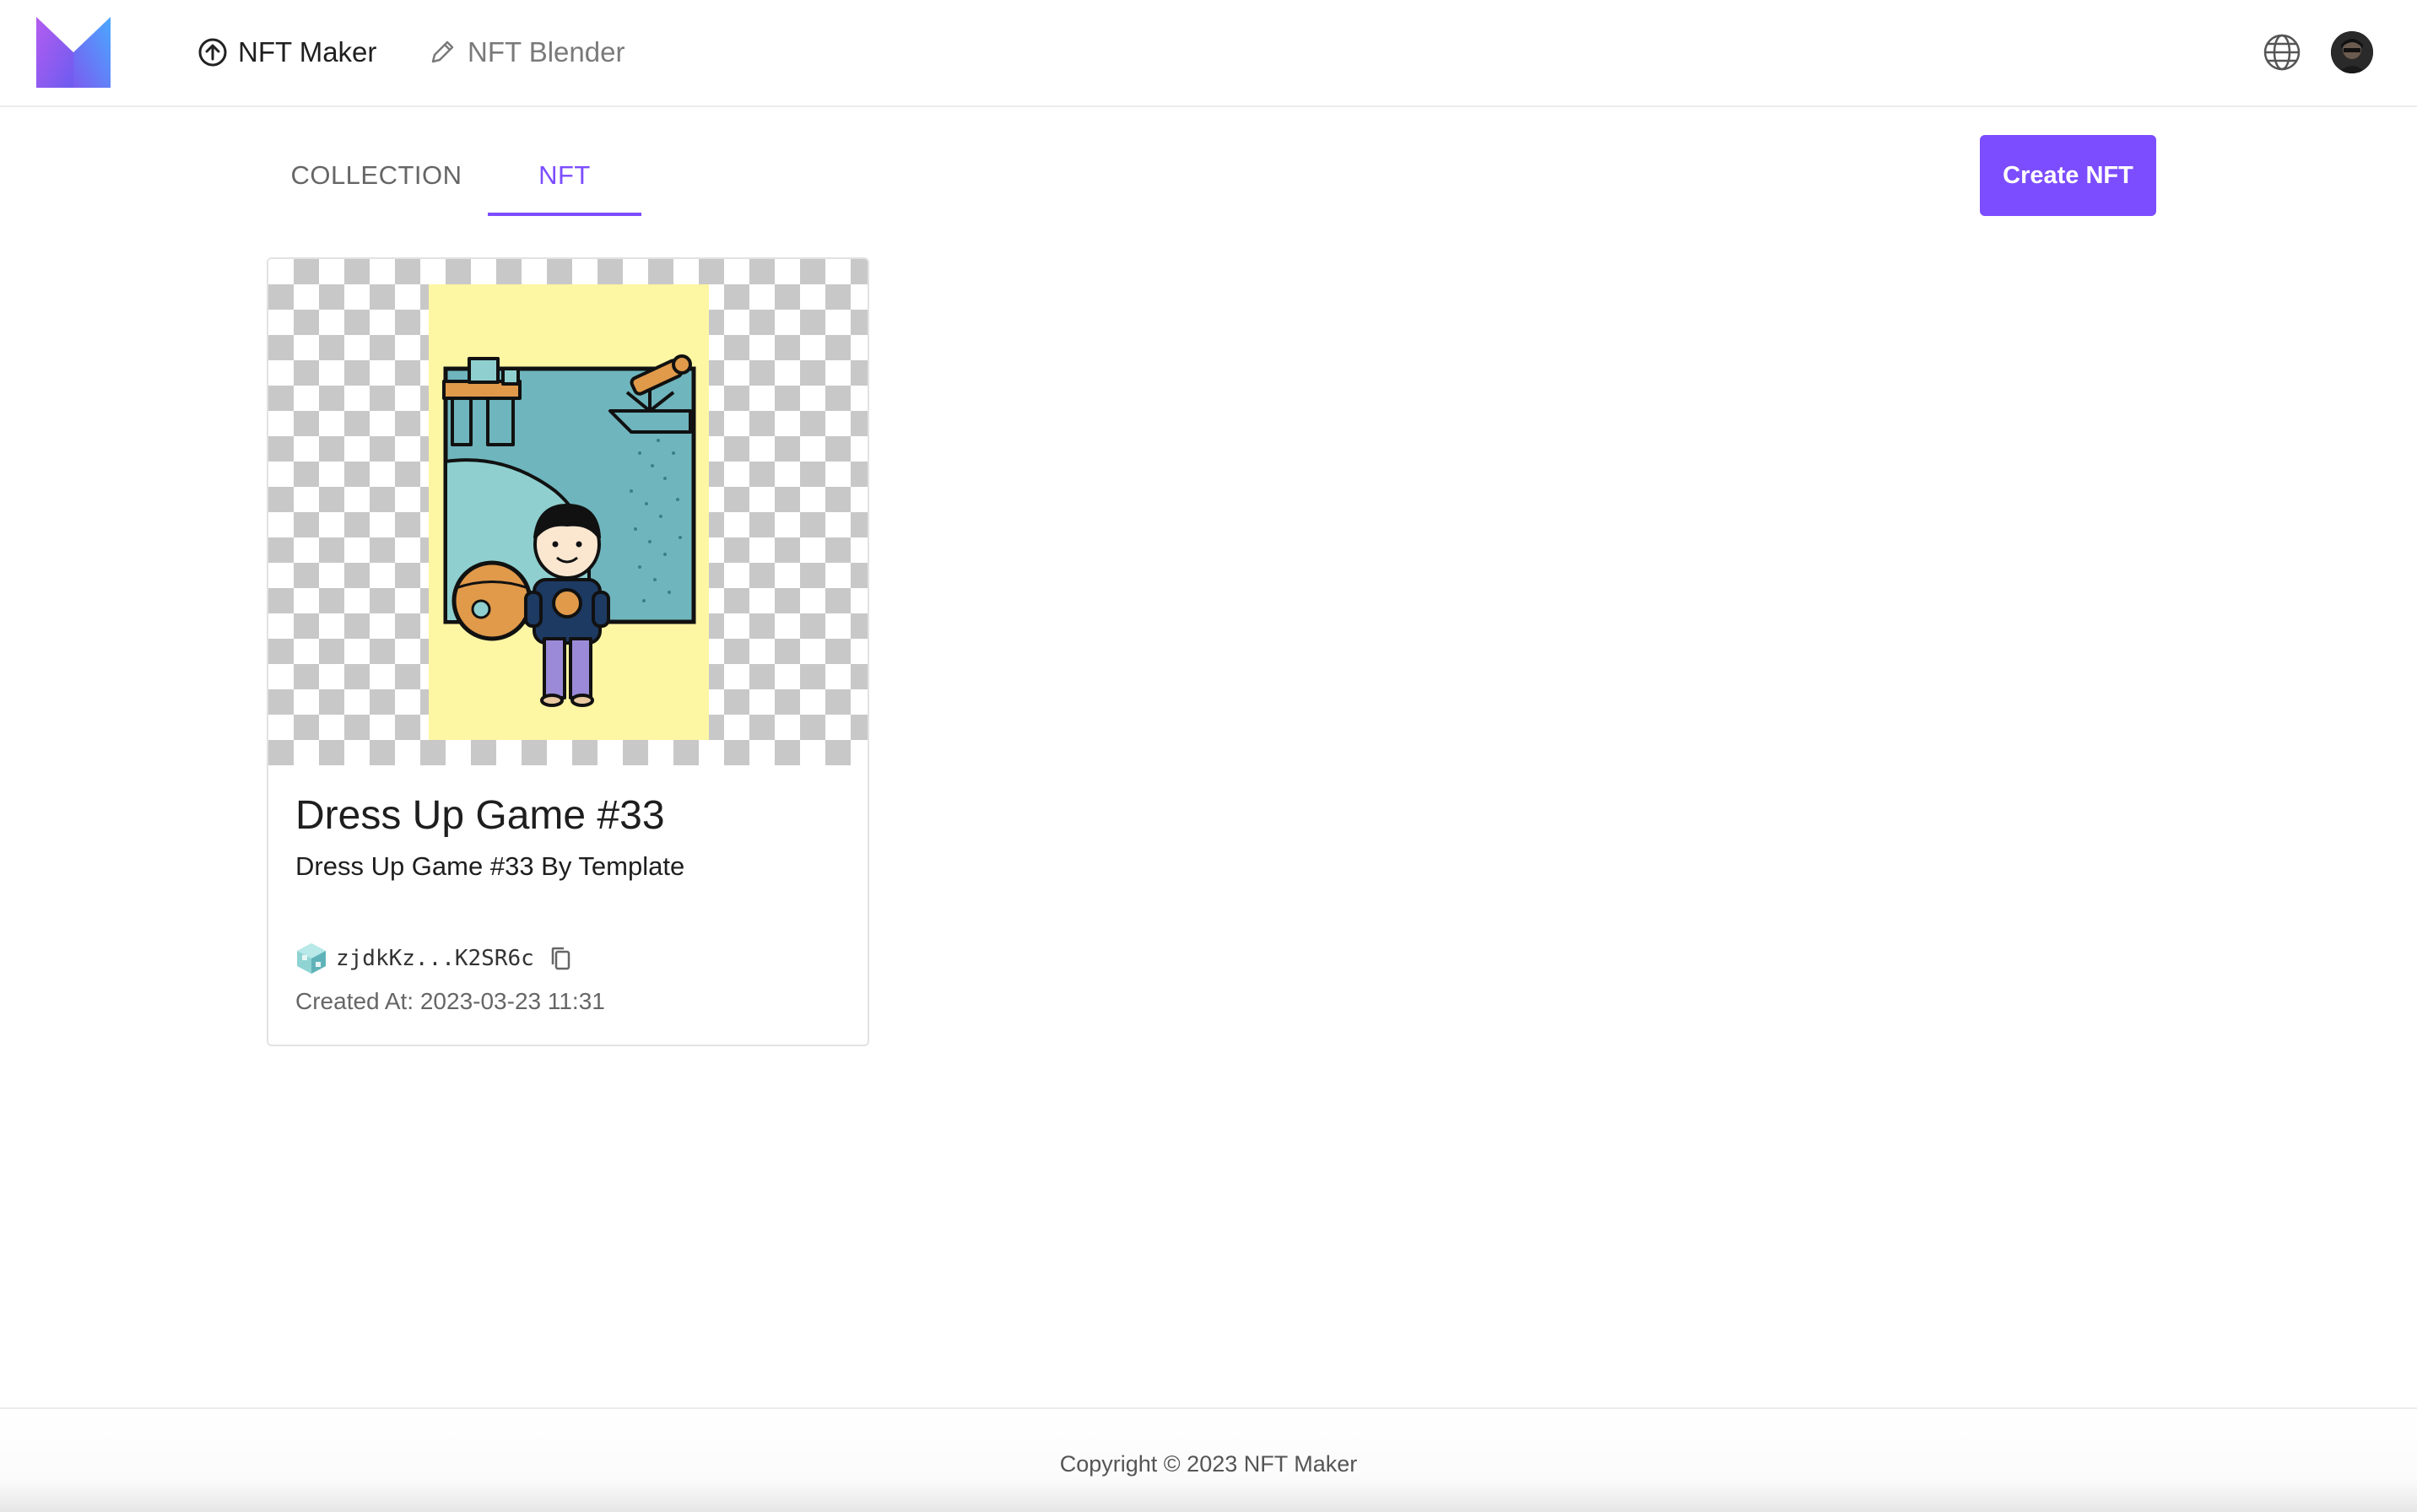 This screenshot has height=1512, width=2417. I want to click on owner-row: zjdkKz...K2SR6c, so click(435, 958).